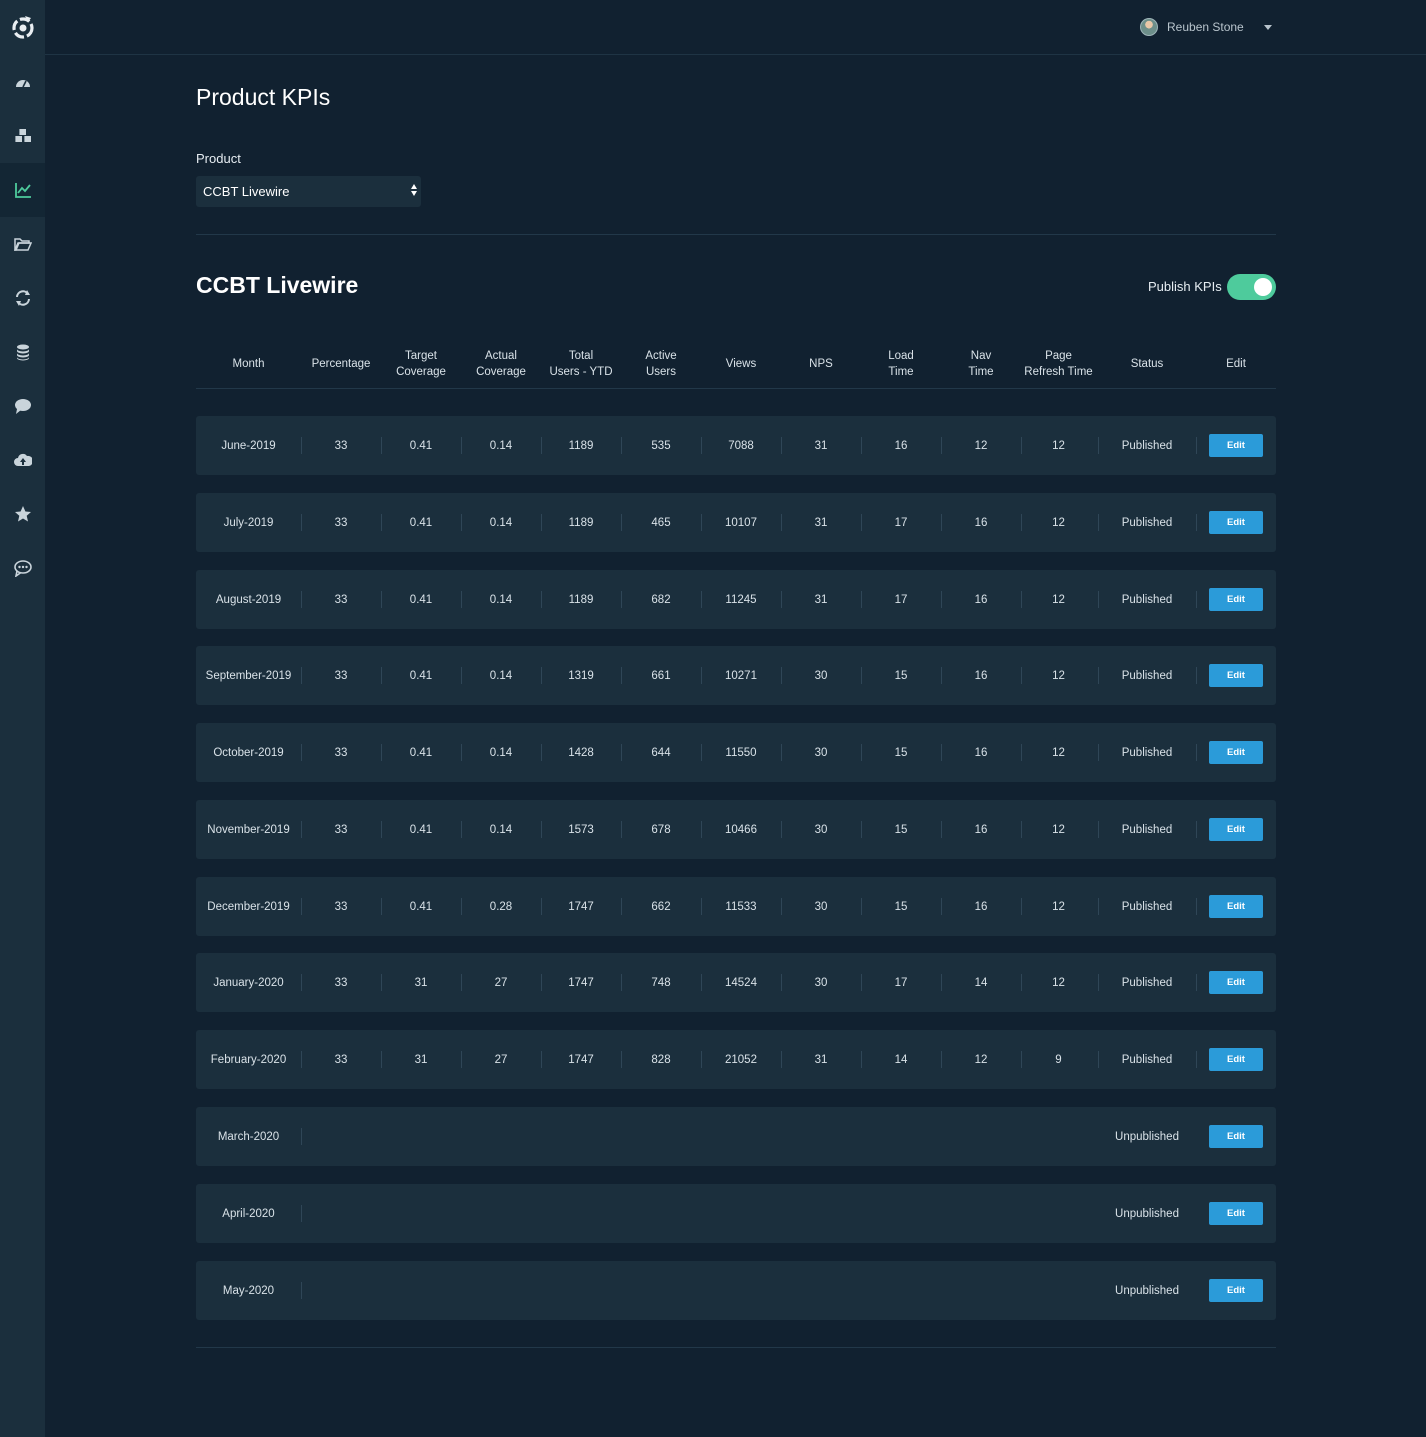 This screenshot has height=1437, width=1426. Describe the element at coordinates (308, 191) in the screenshot. I see `product-select: CCBT Livewire` at that location.